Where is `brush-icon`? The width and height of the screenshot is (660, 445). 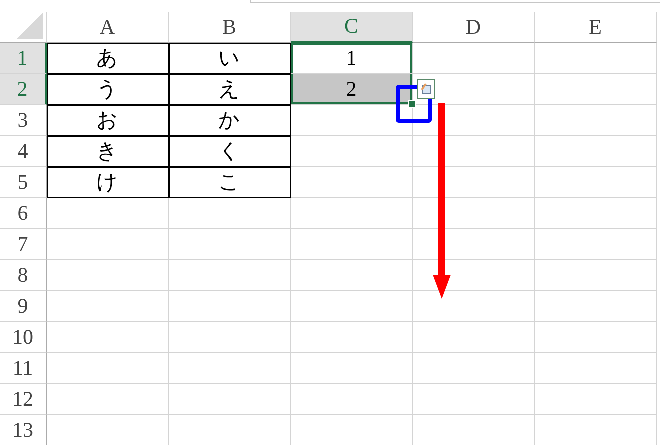
brush-icon is located at coordinates (426, 89).